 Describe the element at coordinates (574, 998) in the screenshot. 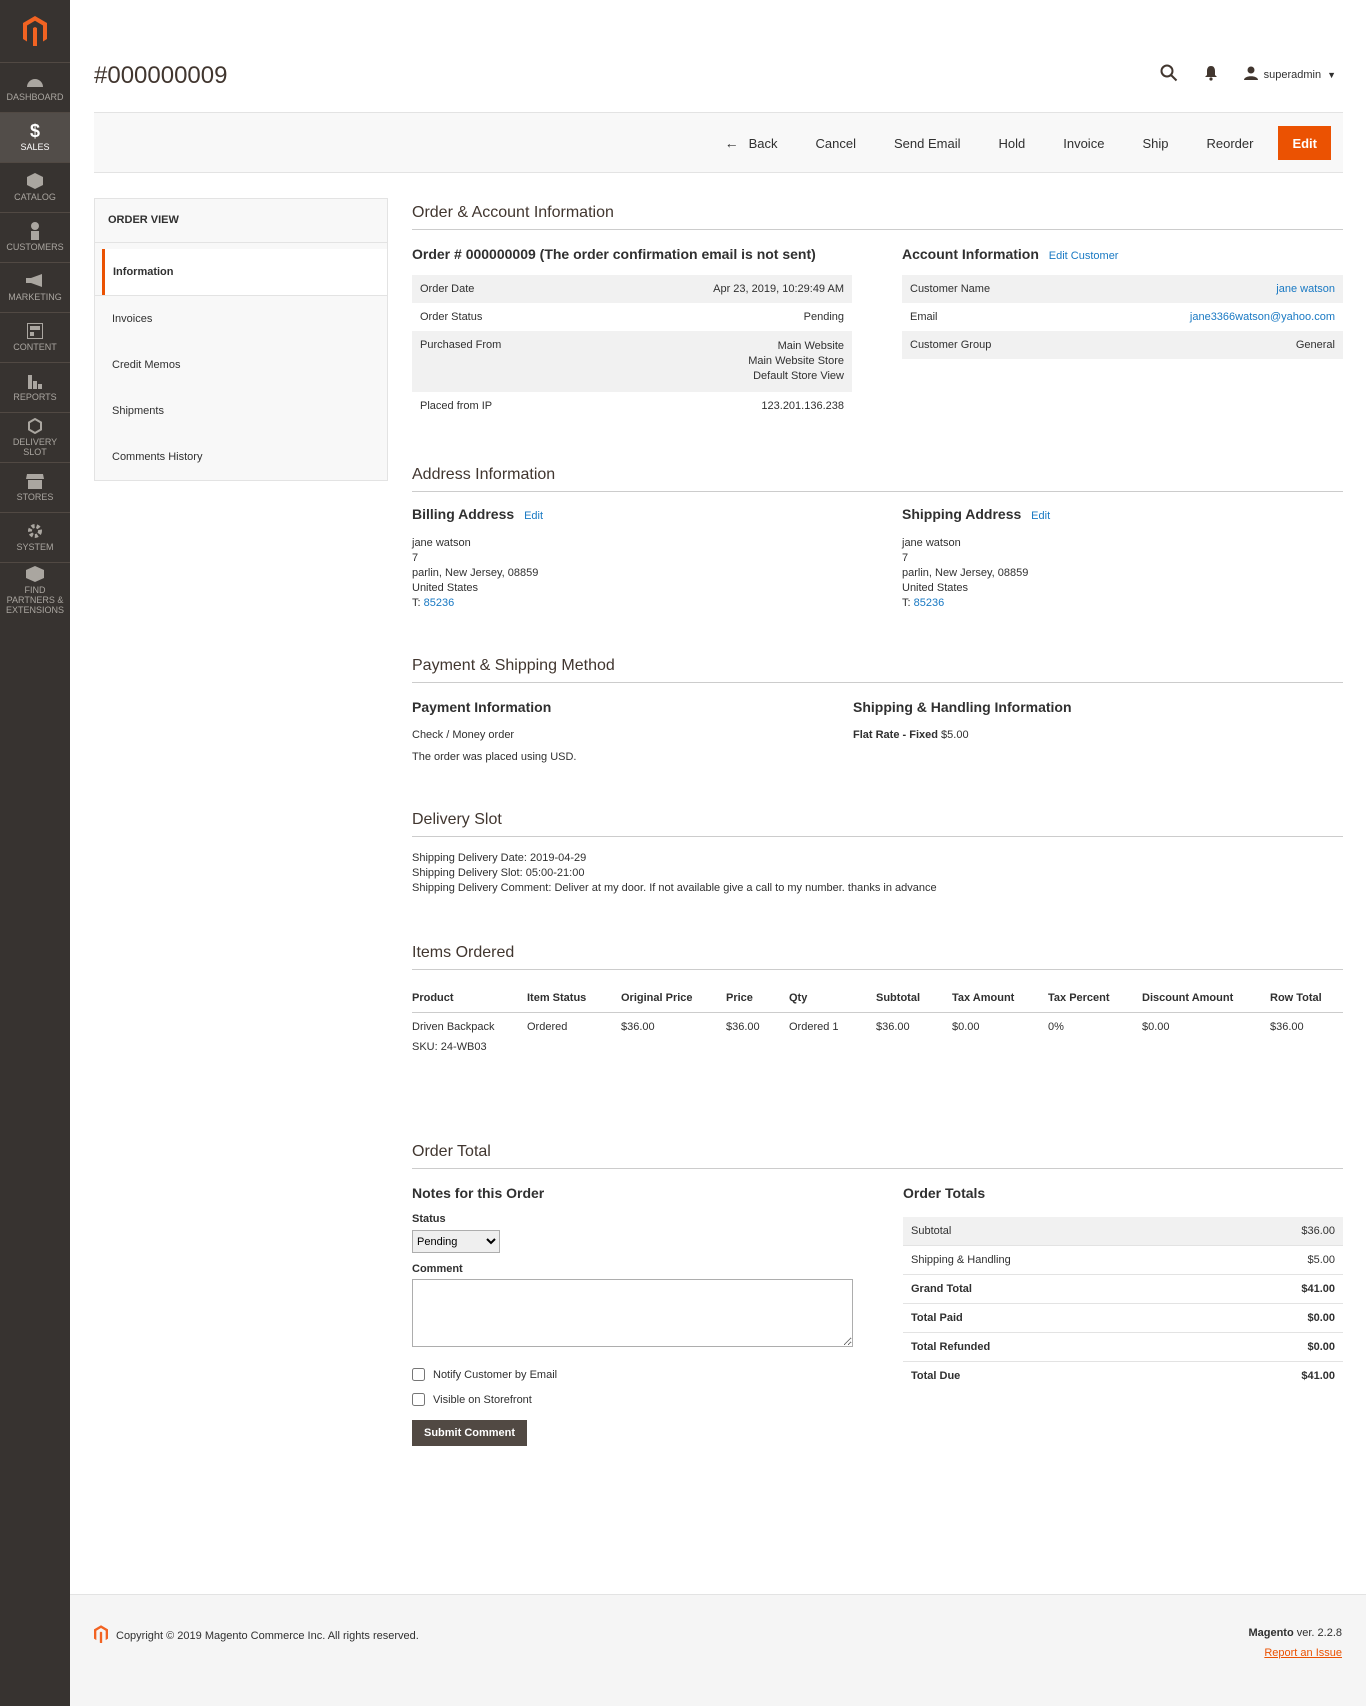

I see `col-header: Item Status` at that location.